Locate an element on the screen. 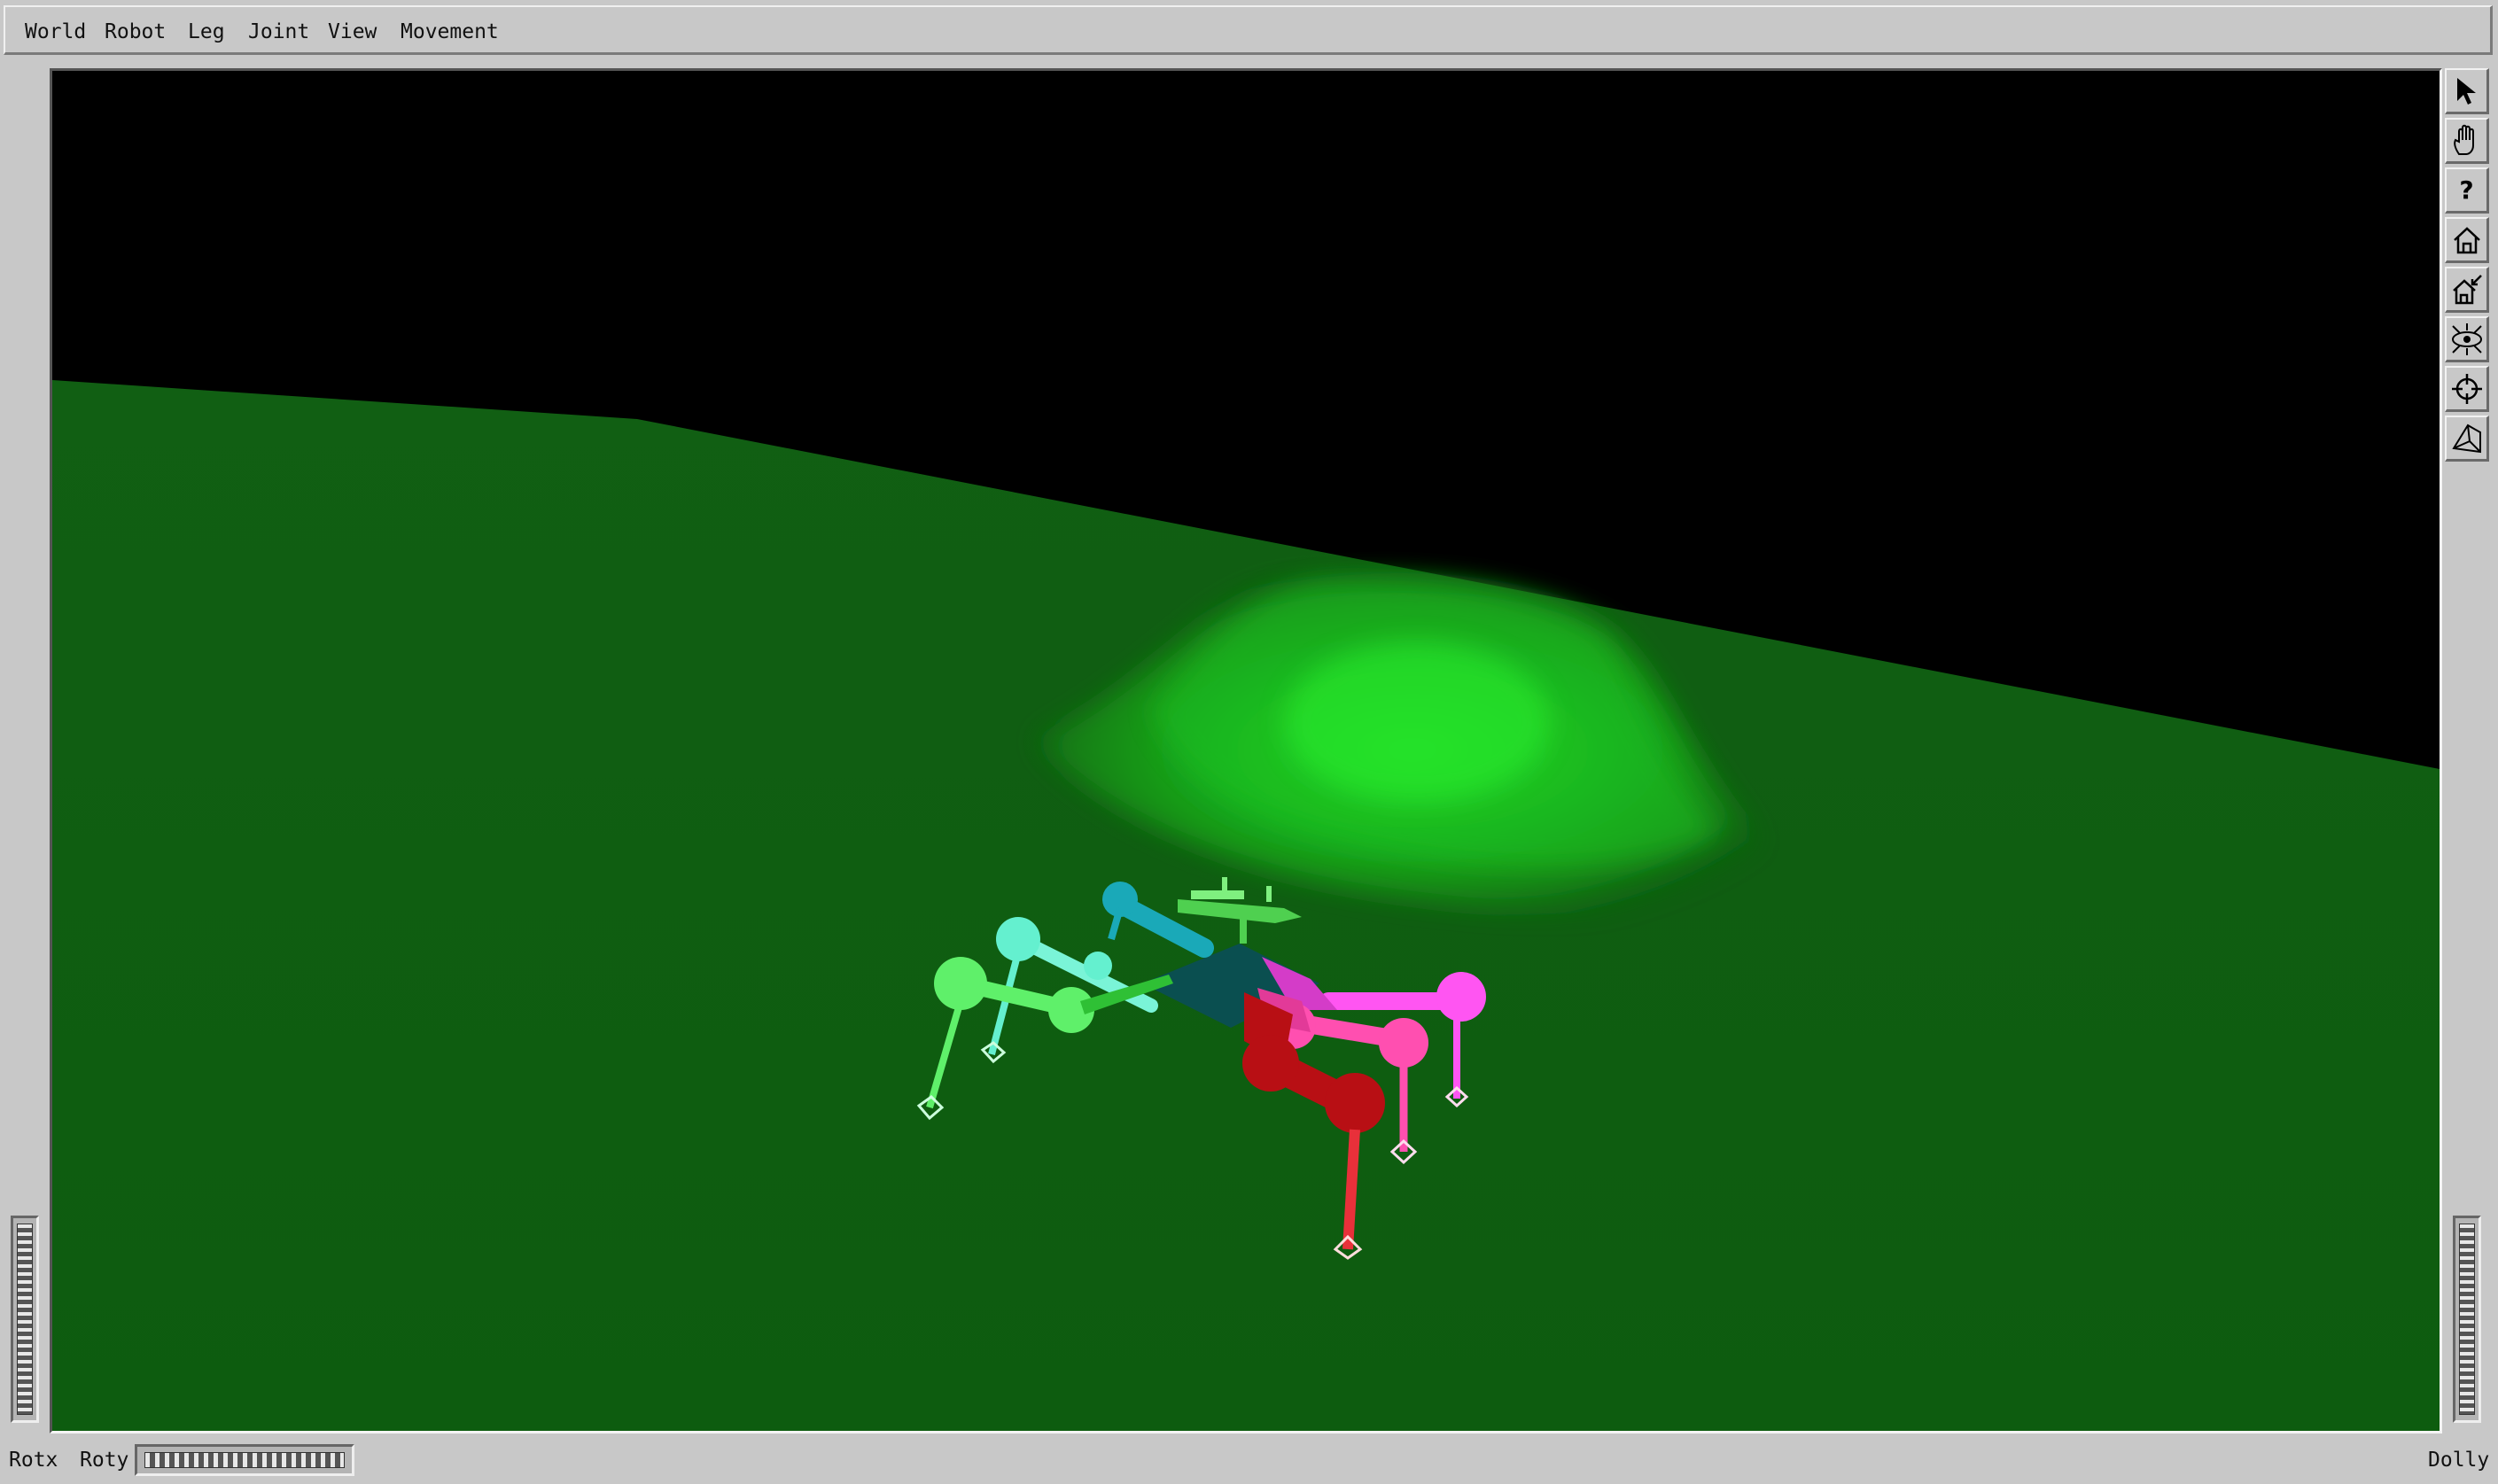 The image size is (2498, 1484). perspective-toggle-button is located at coordinates (2467, 439).